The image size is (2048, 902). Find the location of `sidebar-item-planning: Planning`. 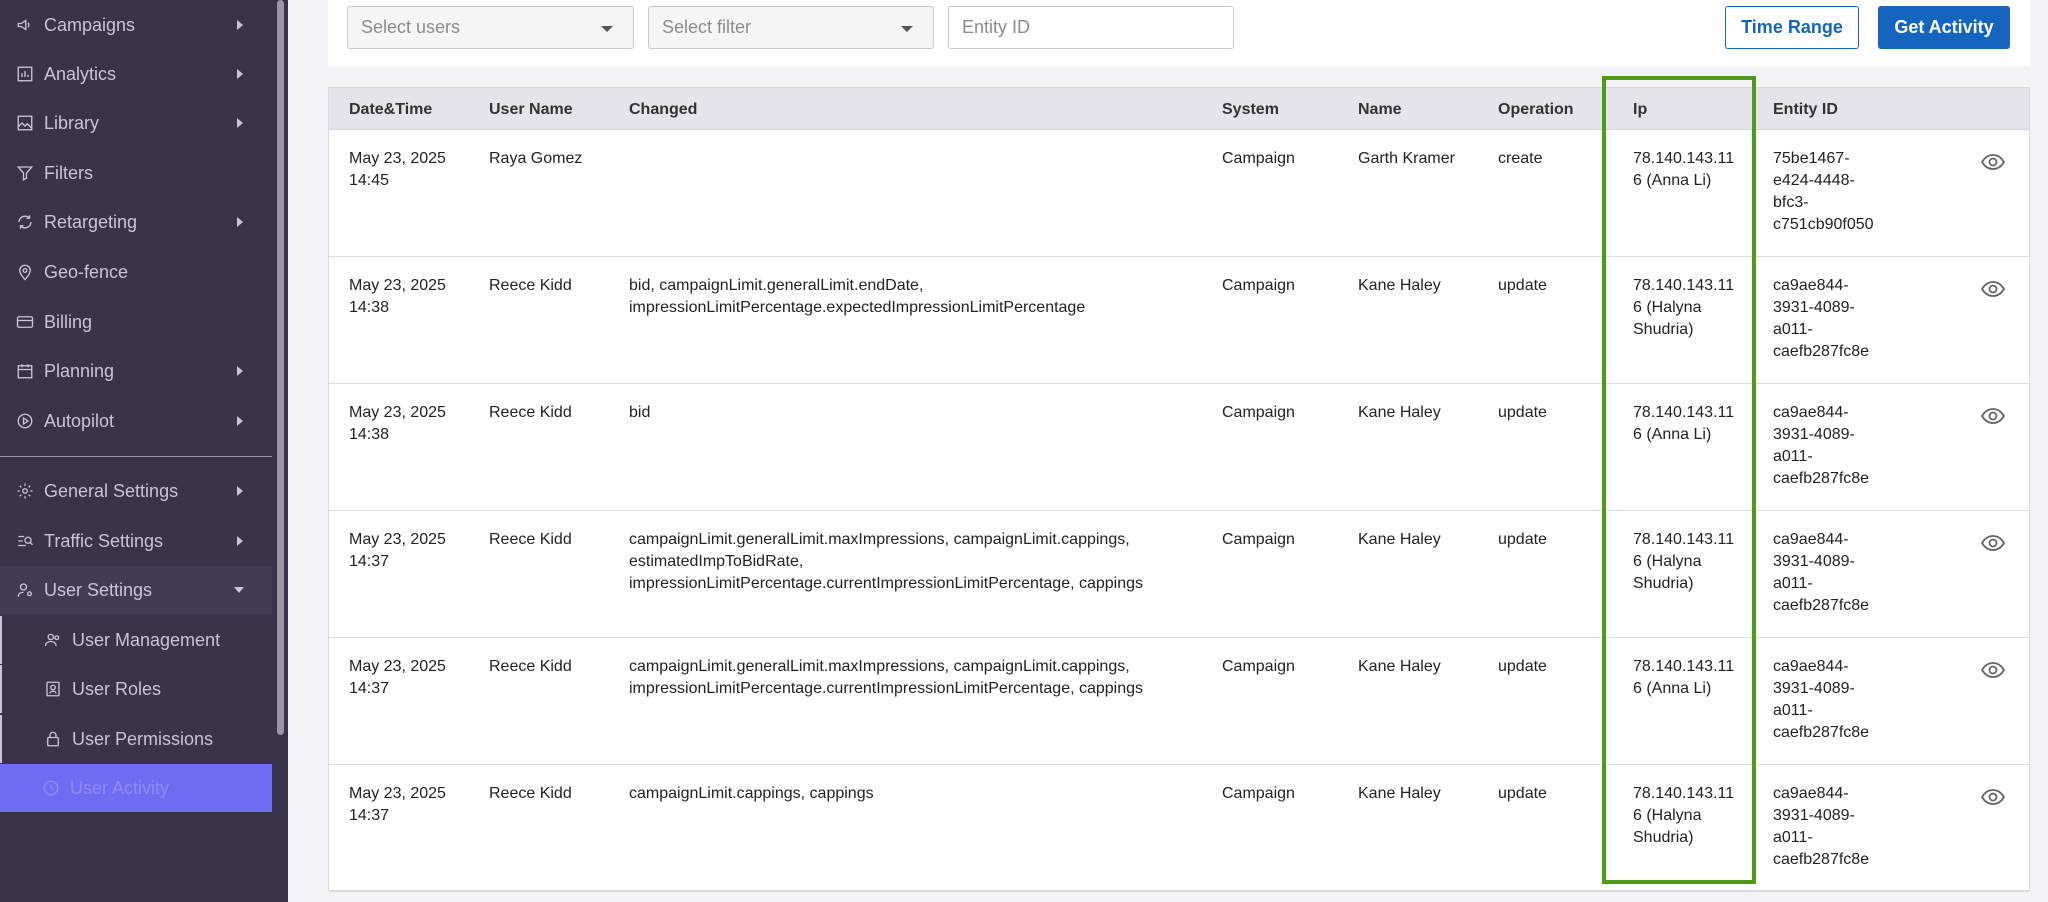

sidebar-item-planning: Planning is located at coordinates (136, 371).